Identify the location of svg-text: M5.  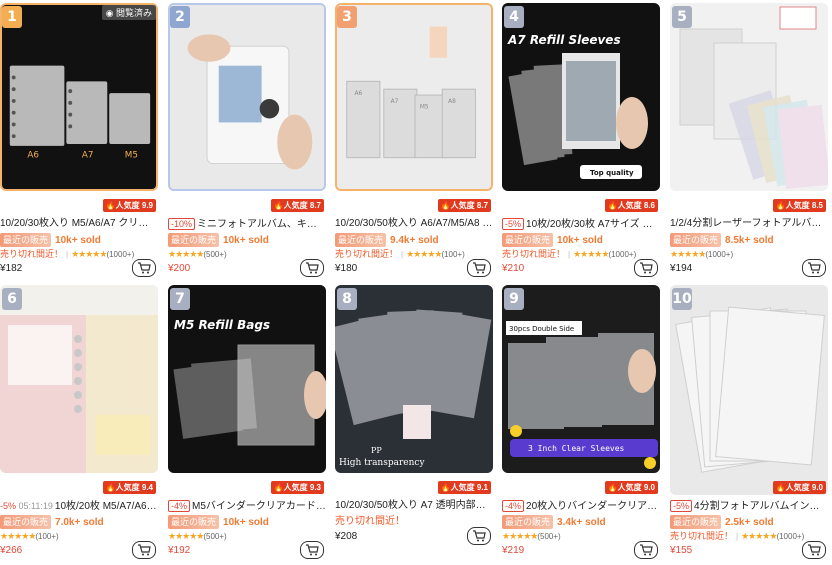
(424, 108).